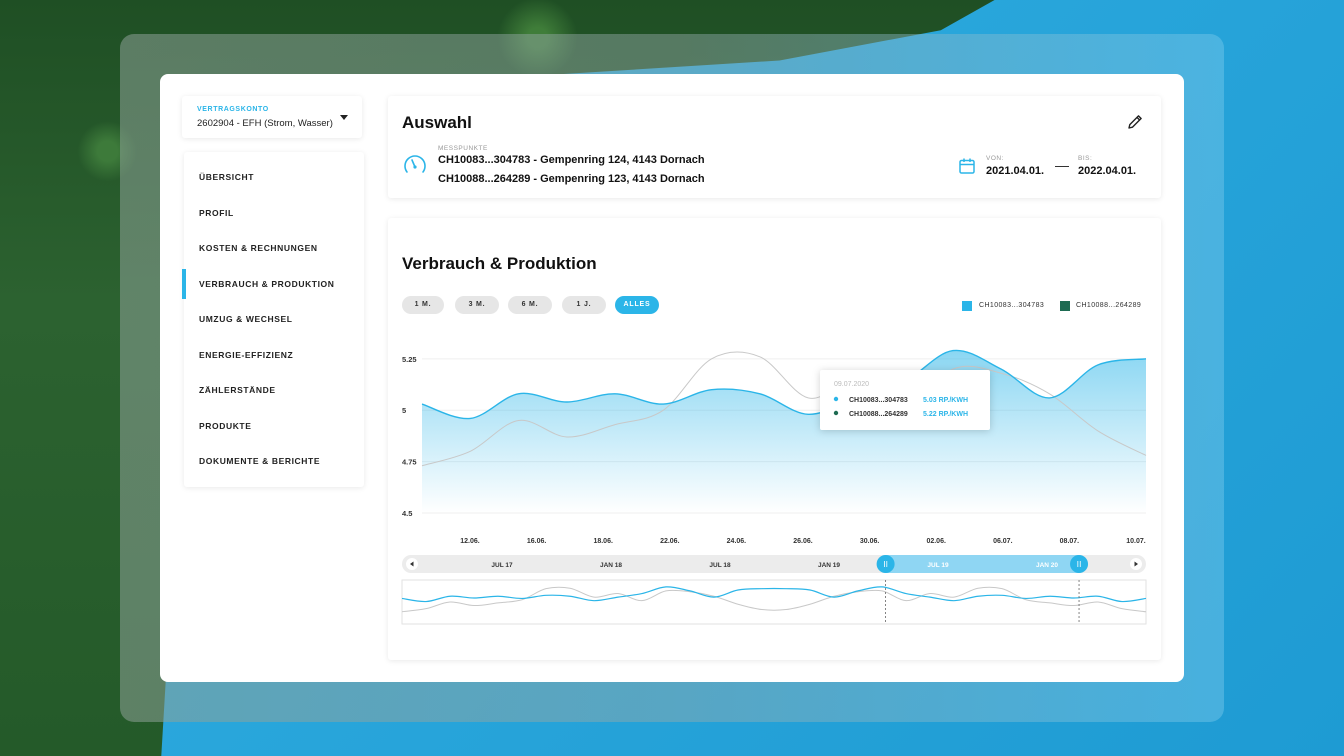 This screenshot has height=756, width=1344. I want to click on tooltip-series: CH10088...264289, so click(878, 414).